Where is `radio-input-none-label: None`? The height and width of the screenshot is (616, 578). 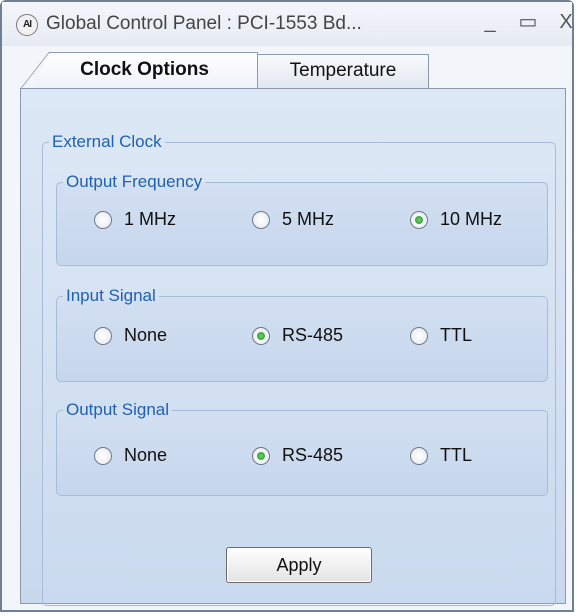 radio-input-none-label: None is located at coordinates (146, 335).